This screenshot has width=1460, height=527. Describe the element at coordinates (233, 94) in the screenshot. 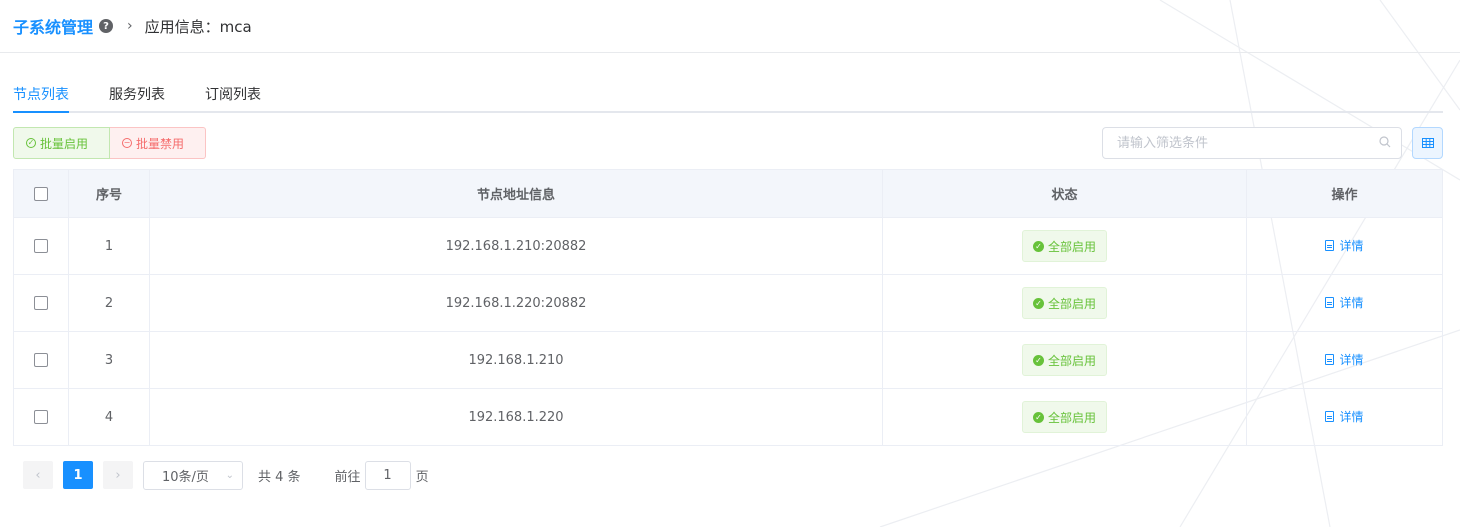

I see `tab-subscription-list: 订阅列表` at that location.